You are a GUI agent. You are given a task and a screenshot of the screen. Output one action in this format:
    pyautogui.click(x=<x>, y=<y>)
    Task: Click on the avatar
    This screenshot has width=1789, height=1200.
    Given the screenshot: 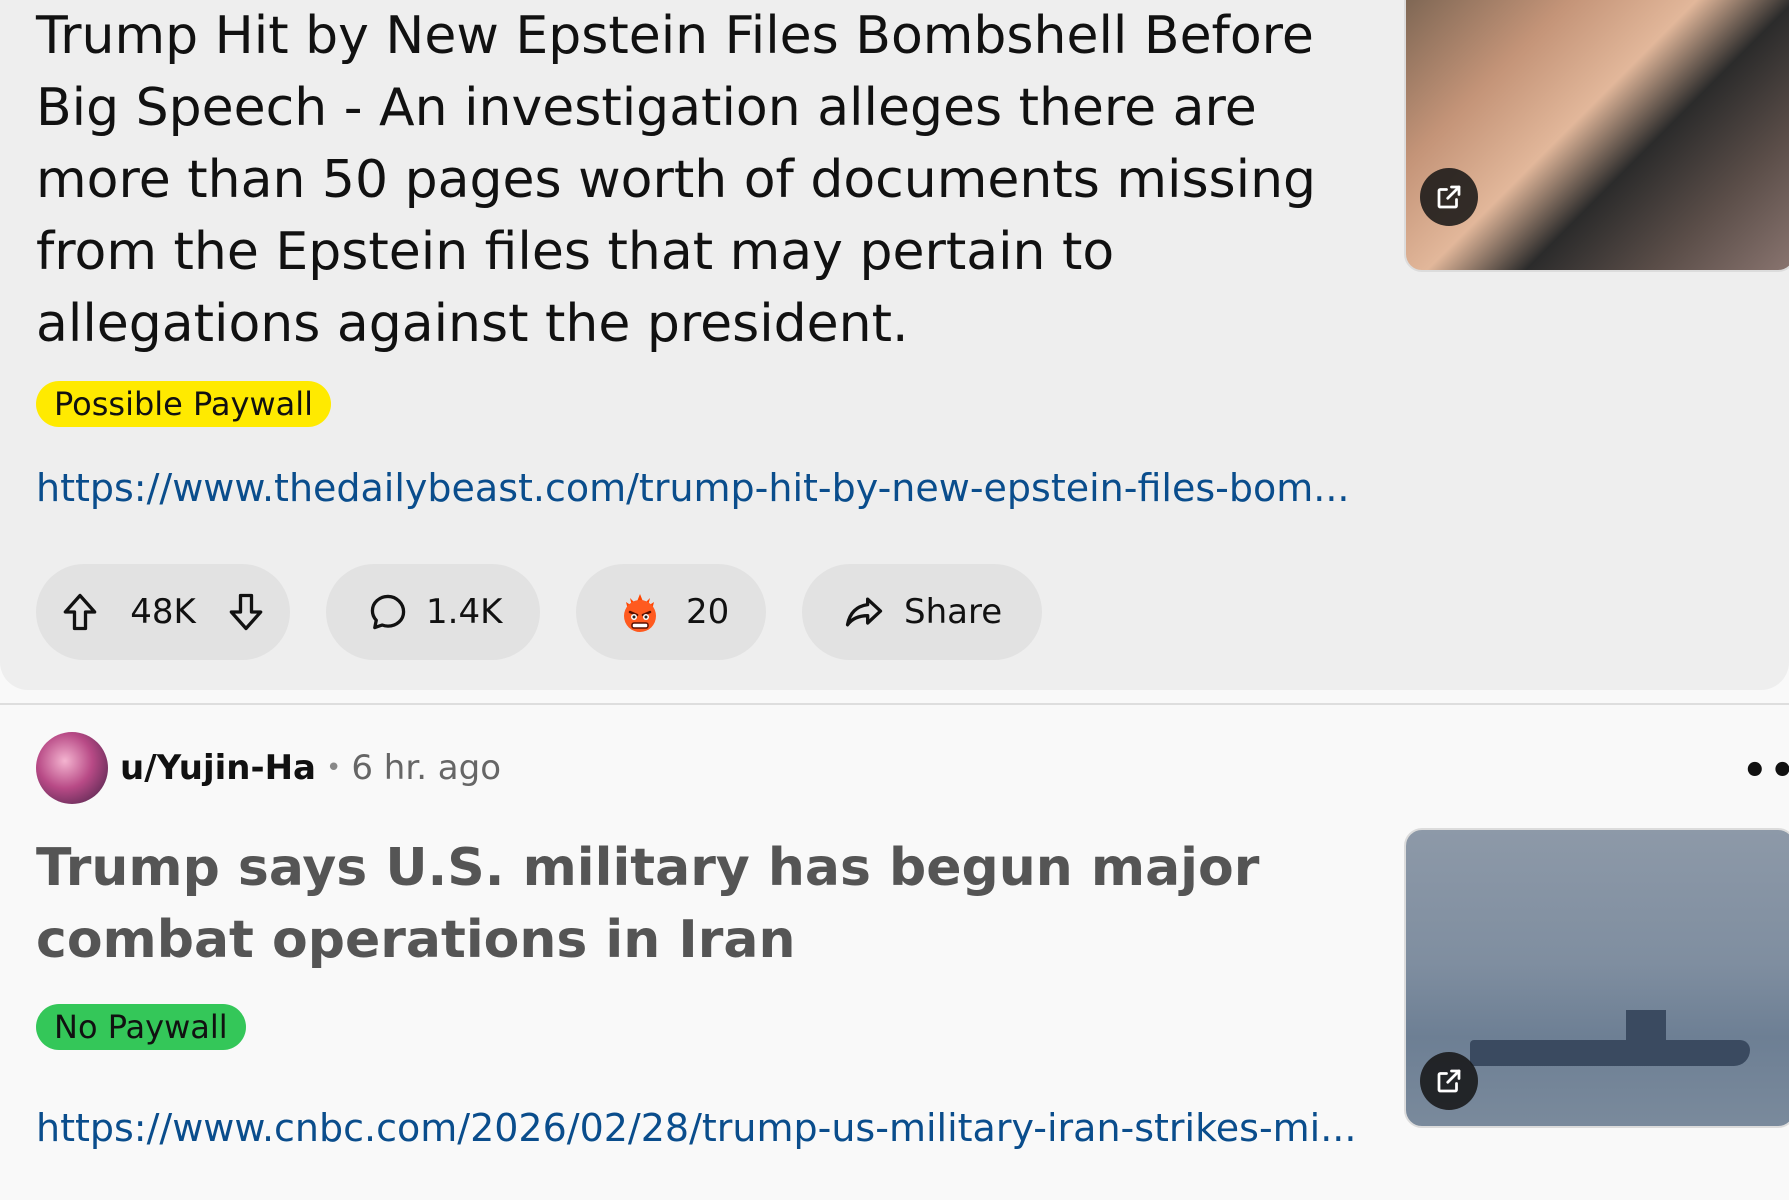 What is the action you would take?
    pyautogui.click(x=72, y=768)
    